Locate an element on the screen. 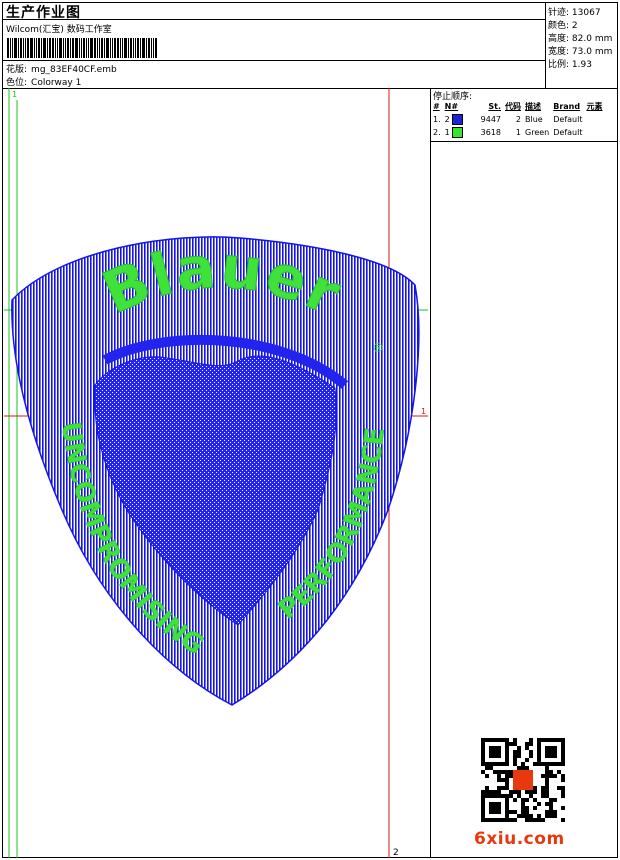 The height and width of the screenshot is (860, 620). watermark-logo: 6xiu.com is located at coordinates (519, 839).